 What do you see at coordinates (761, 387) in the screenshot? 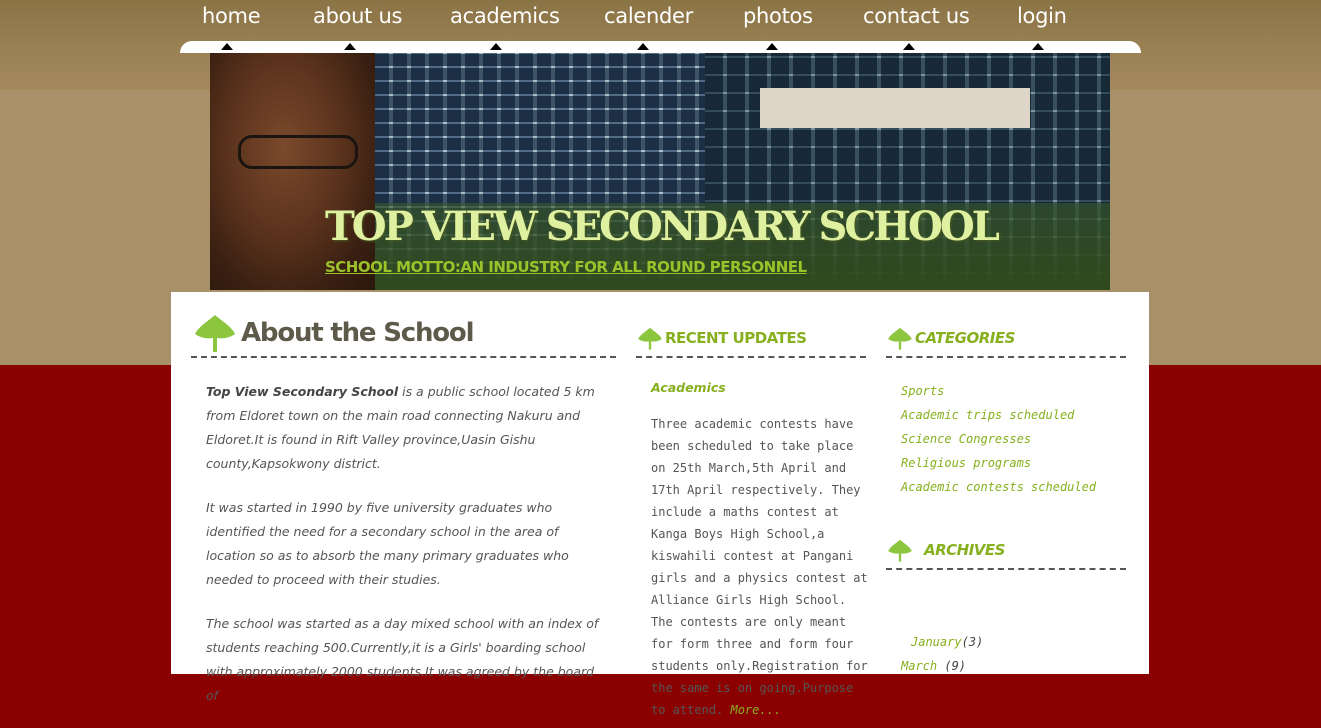
I see `recent-category-link: Academics` at bounding box center [761, 387].